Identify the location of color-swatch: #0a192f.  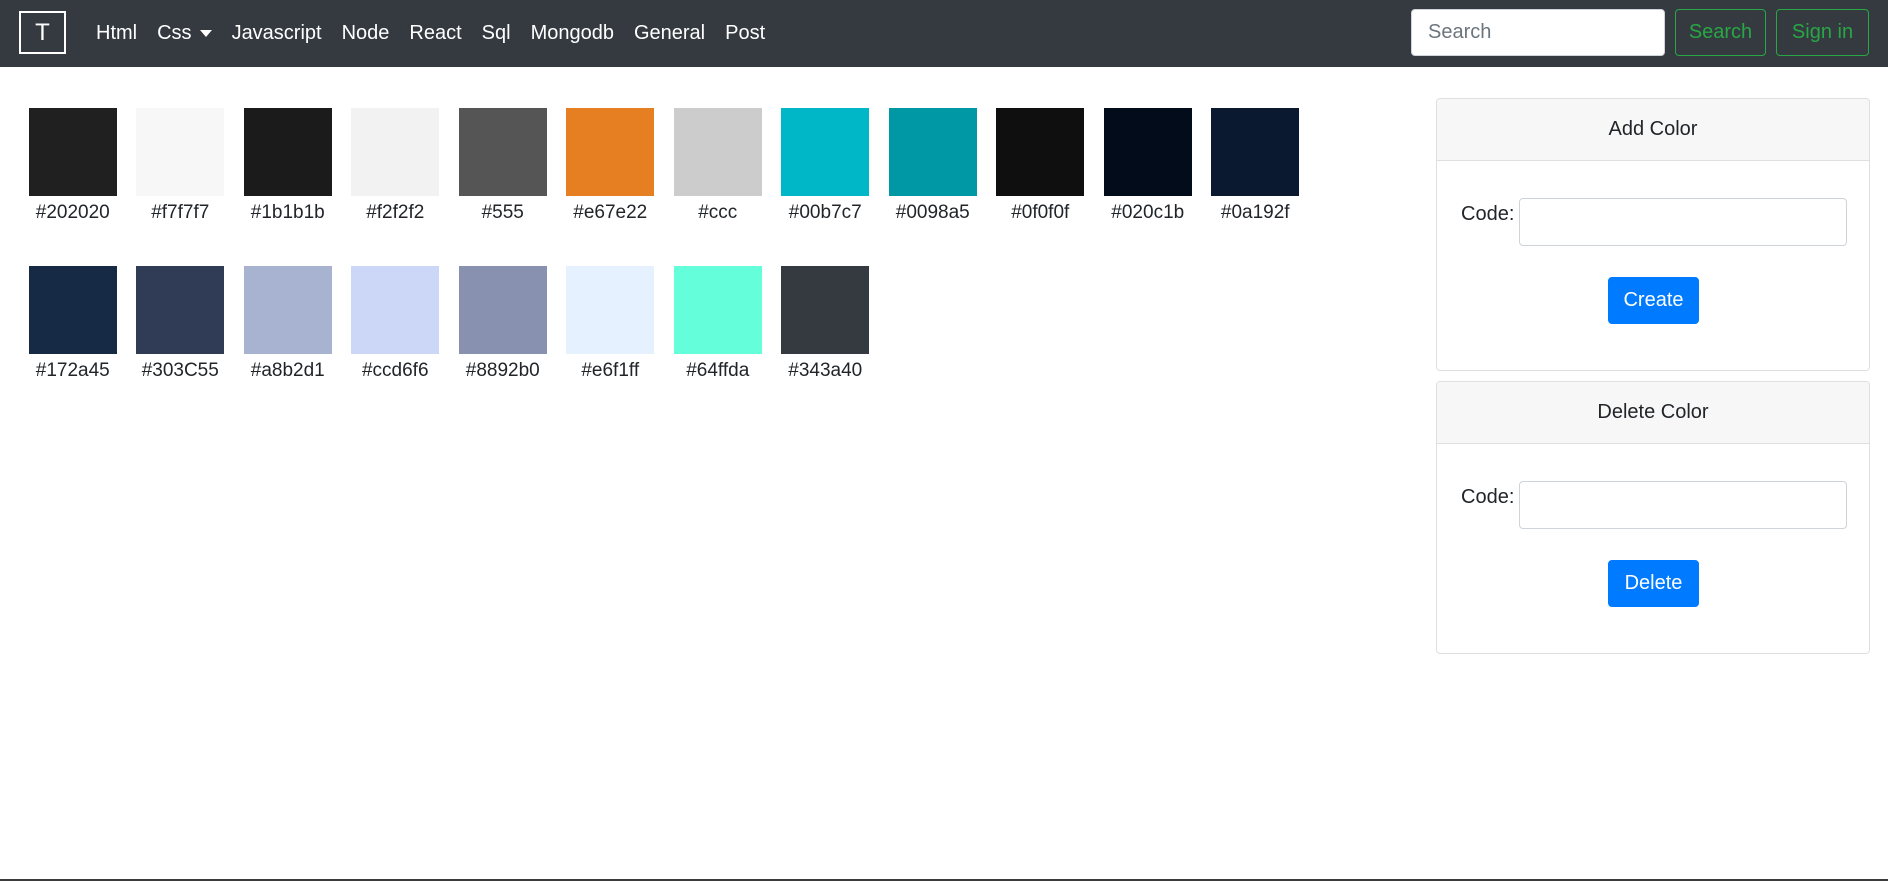
(1256, 161).